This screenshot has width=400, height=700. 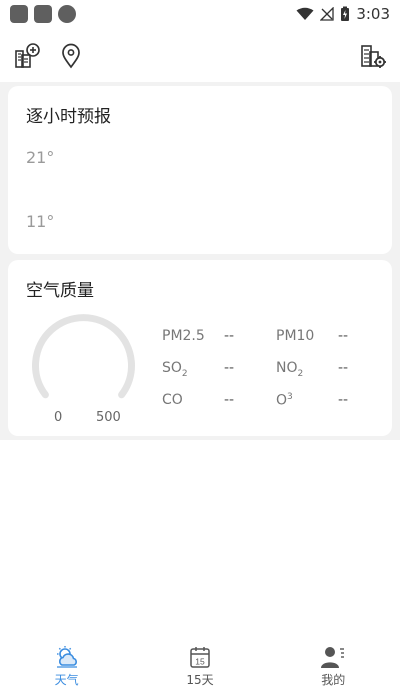 What do you see at coordinates (229, 400) in the screenshot?
I see `co-value: --` at bounding box center [229, 400].